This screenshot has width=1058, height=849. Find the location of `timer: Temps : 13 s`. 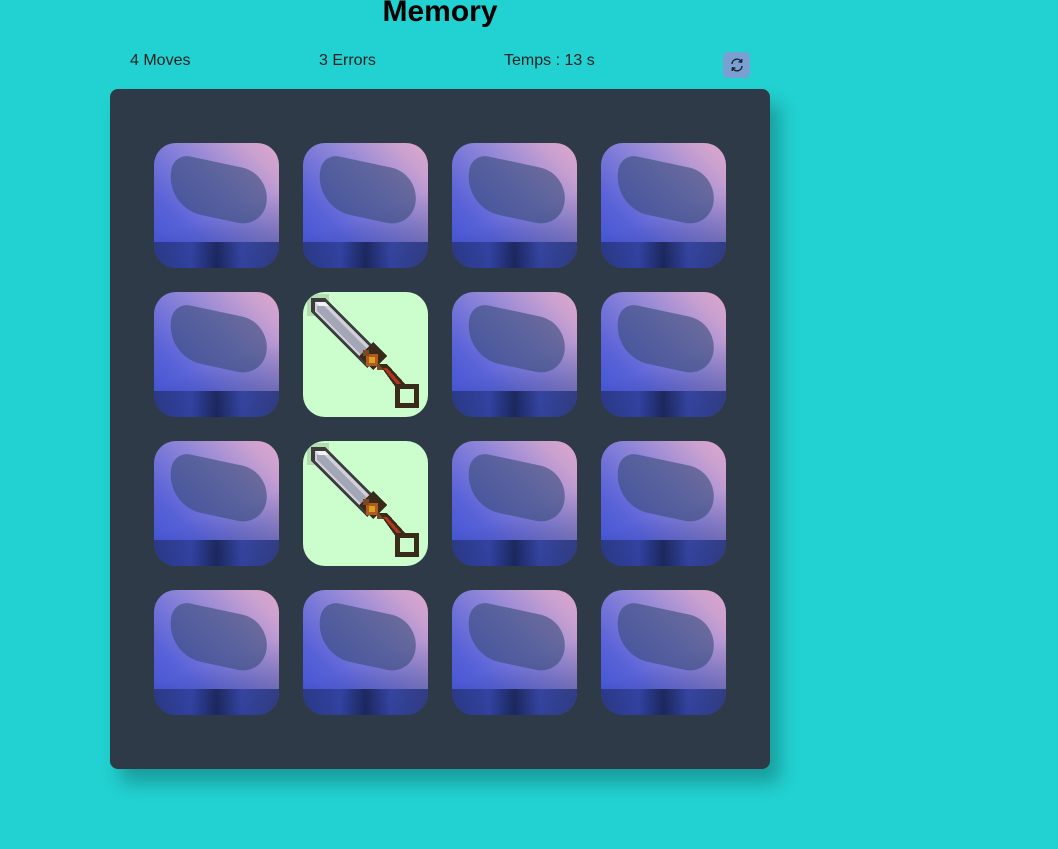

timer: Temps : 13 s is located at coordinates (549, 60).